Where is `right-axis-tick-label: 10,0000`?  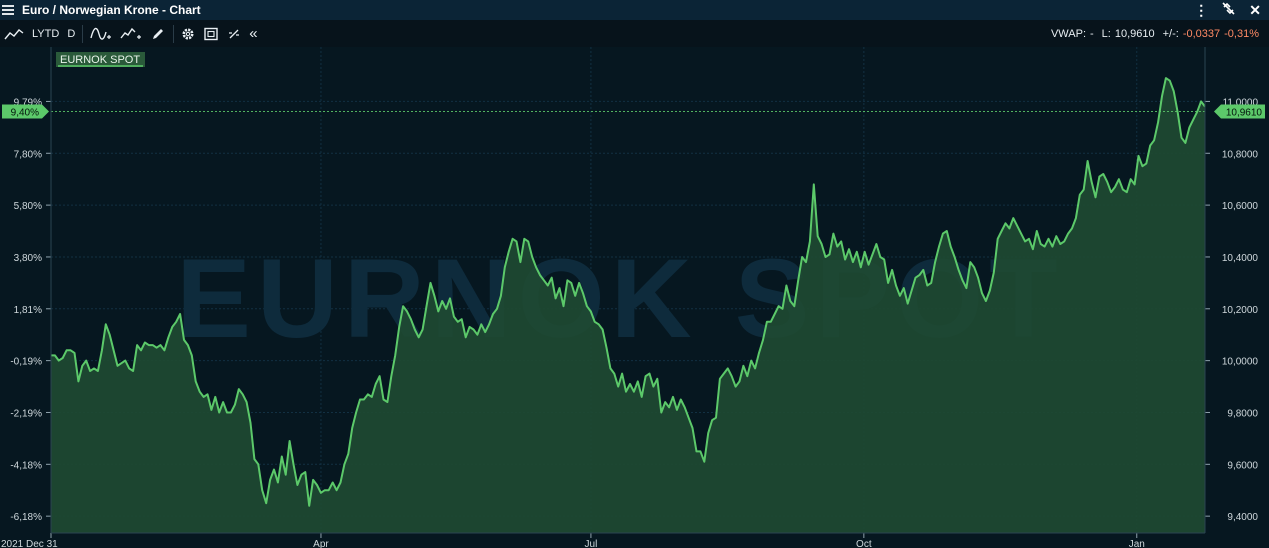 right-axis-tick-label: 10,0000 is located at coordinates (1240, 362).